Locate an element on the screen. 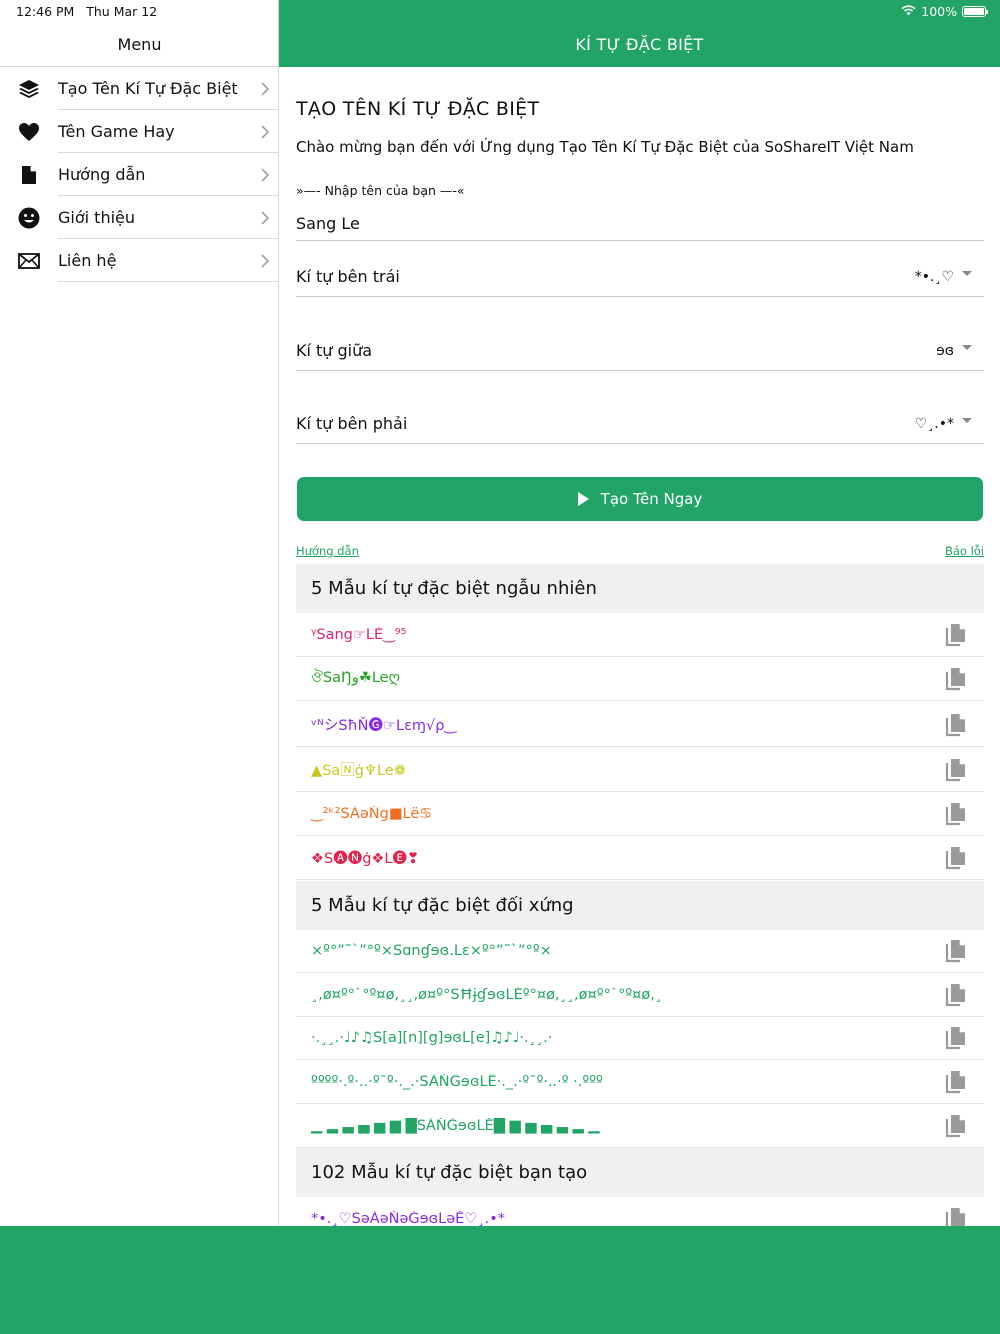 This screenshot has width=1000, height=1334. right-char-select: Kí tự bên phải ♡¸.•* is located at coordinates (640, 424).